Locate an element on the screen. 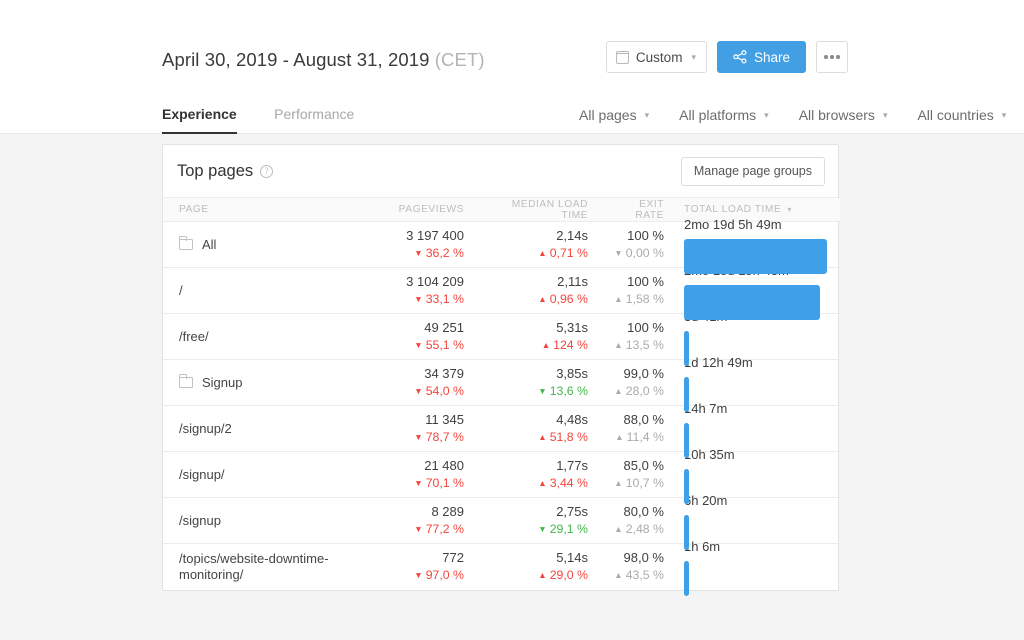 This screenshot has height=640, width=1024. share-button: Share is located at coordinates (761, 57).